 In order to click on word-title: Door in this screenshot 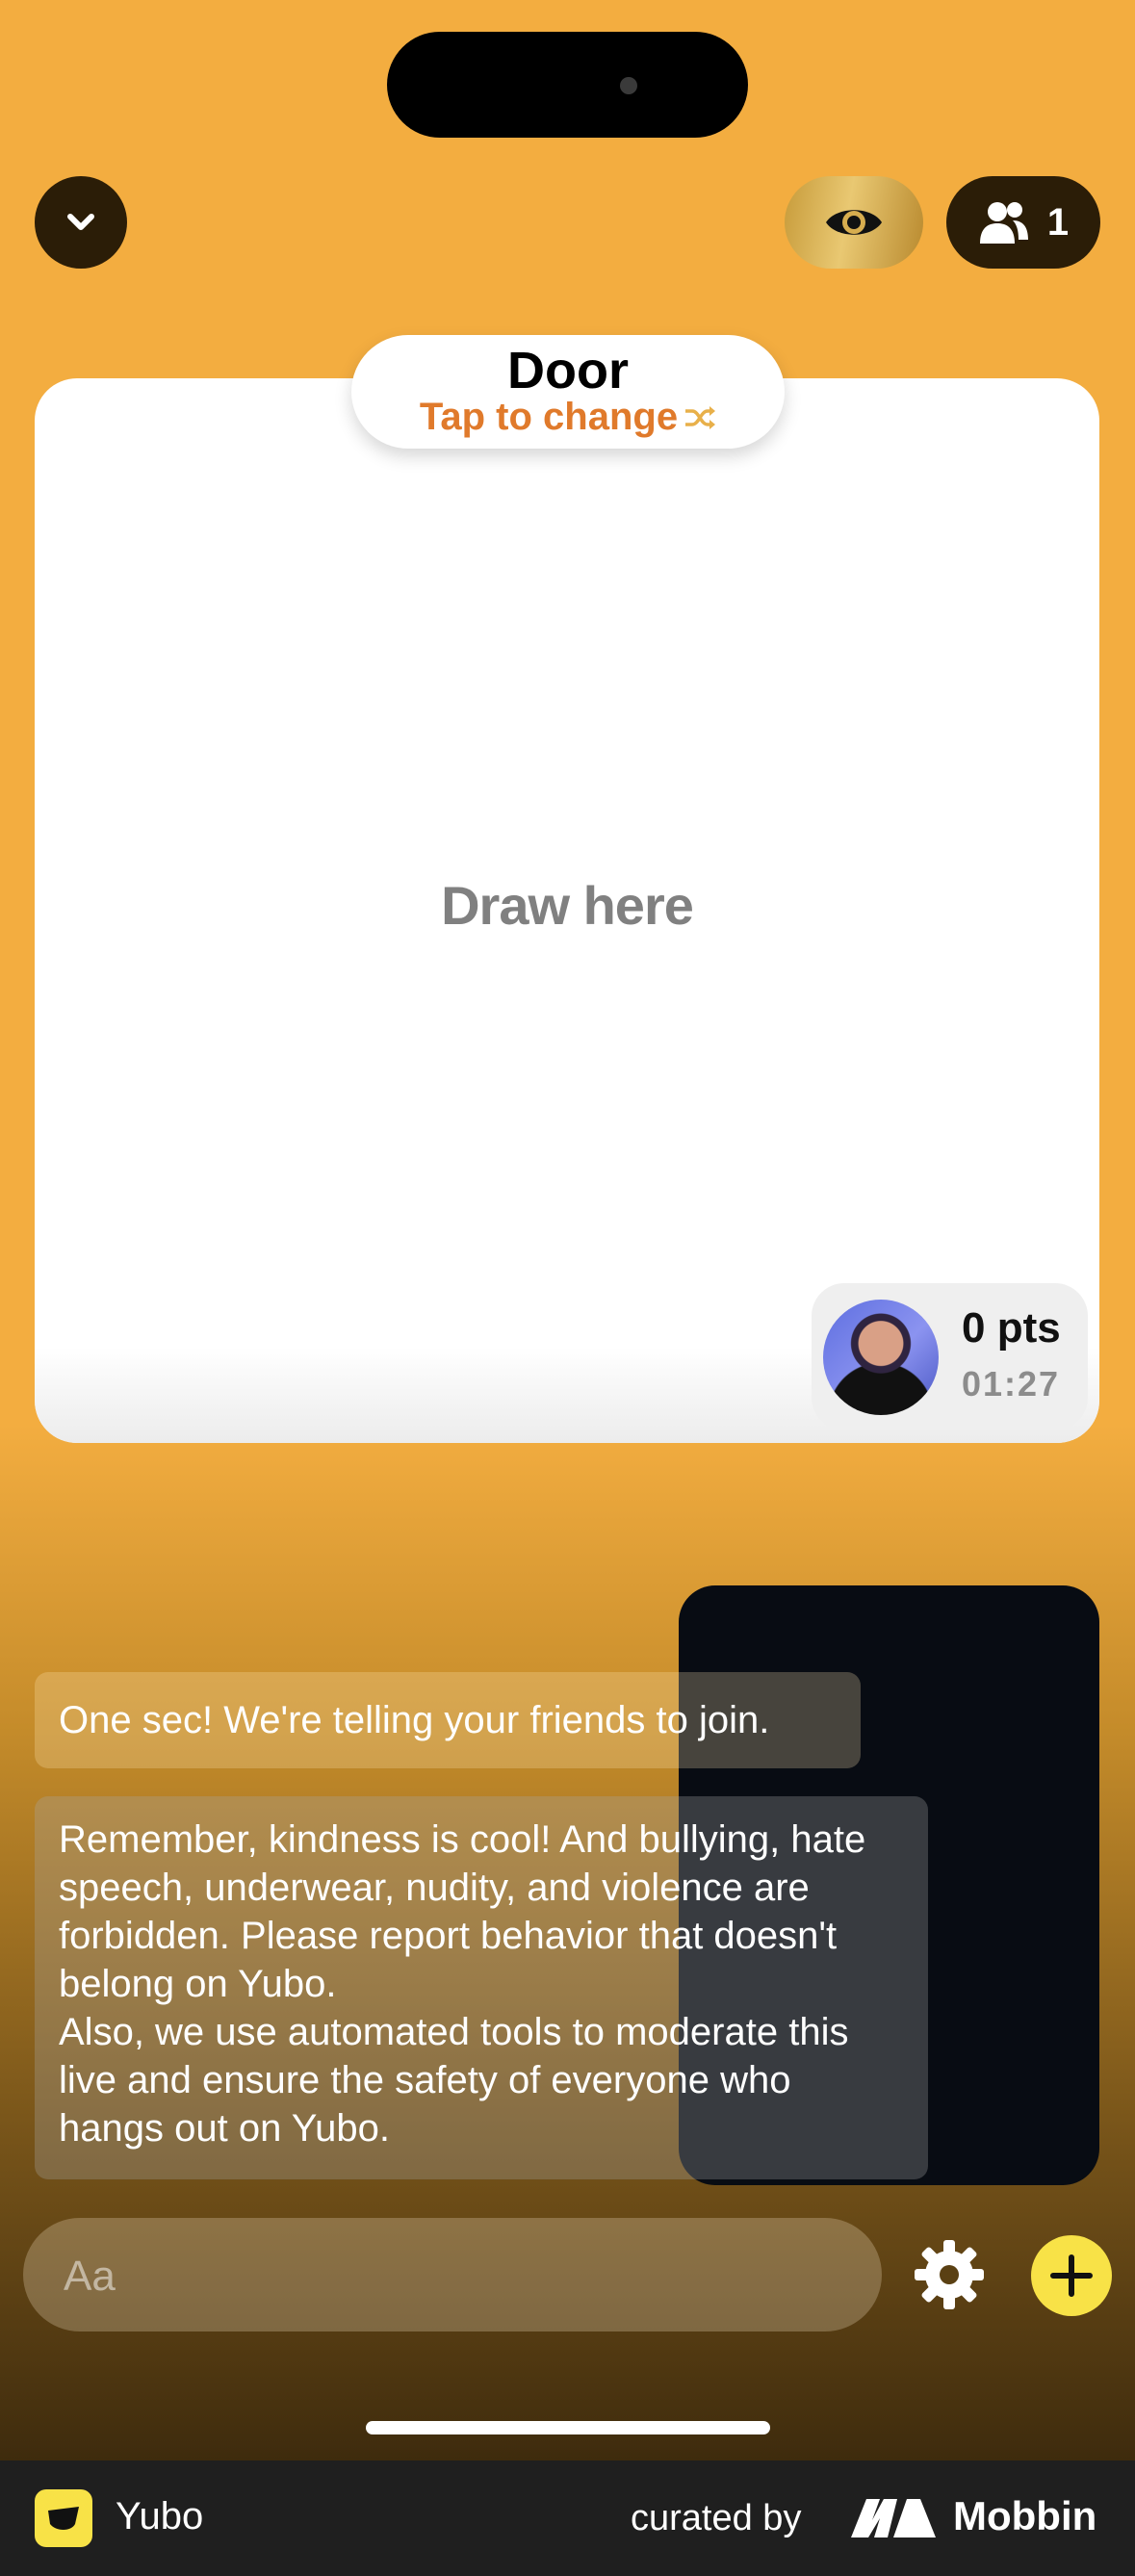, I will do `click(568, 370)`.